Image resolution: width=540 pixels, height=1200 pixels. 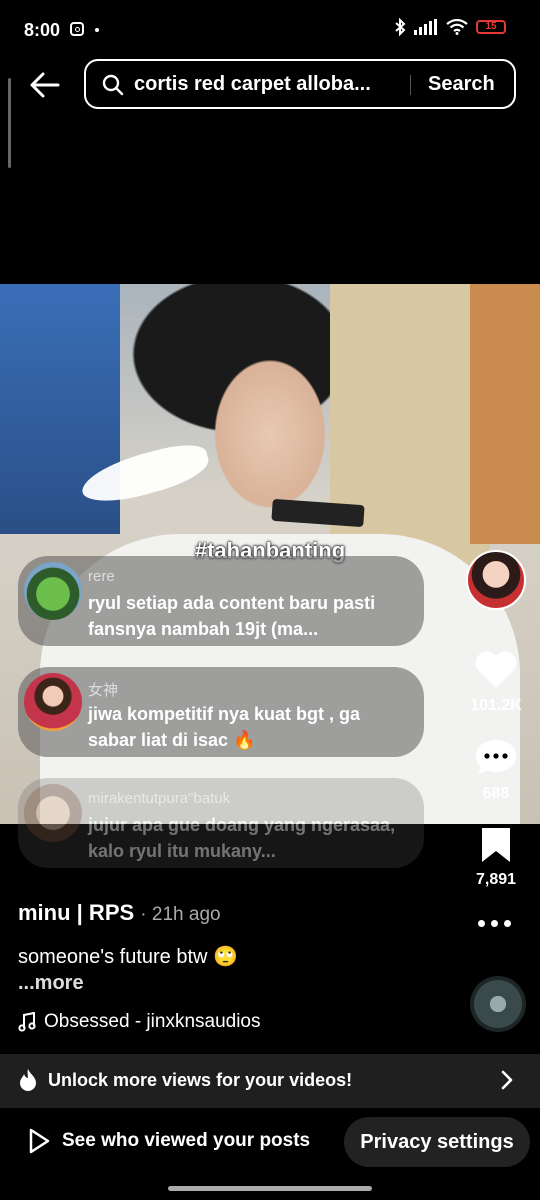 I want to click on home-indicator, so click(x=270, y=1188).